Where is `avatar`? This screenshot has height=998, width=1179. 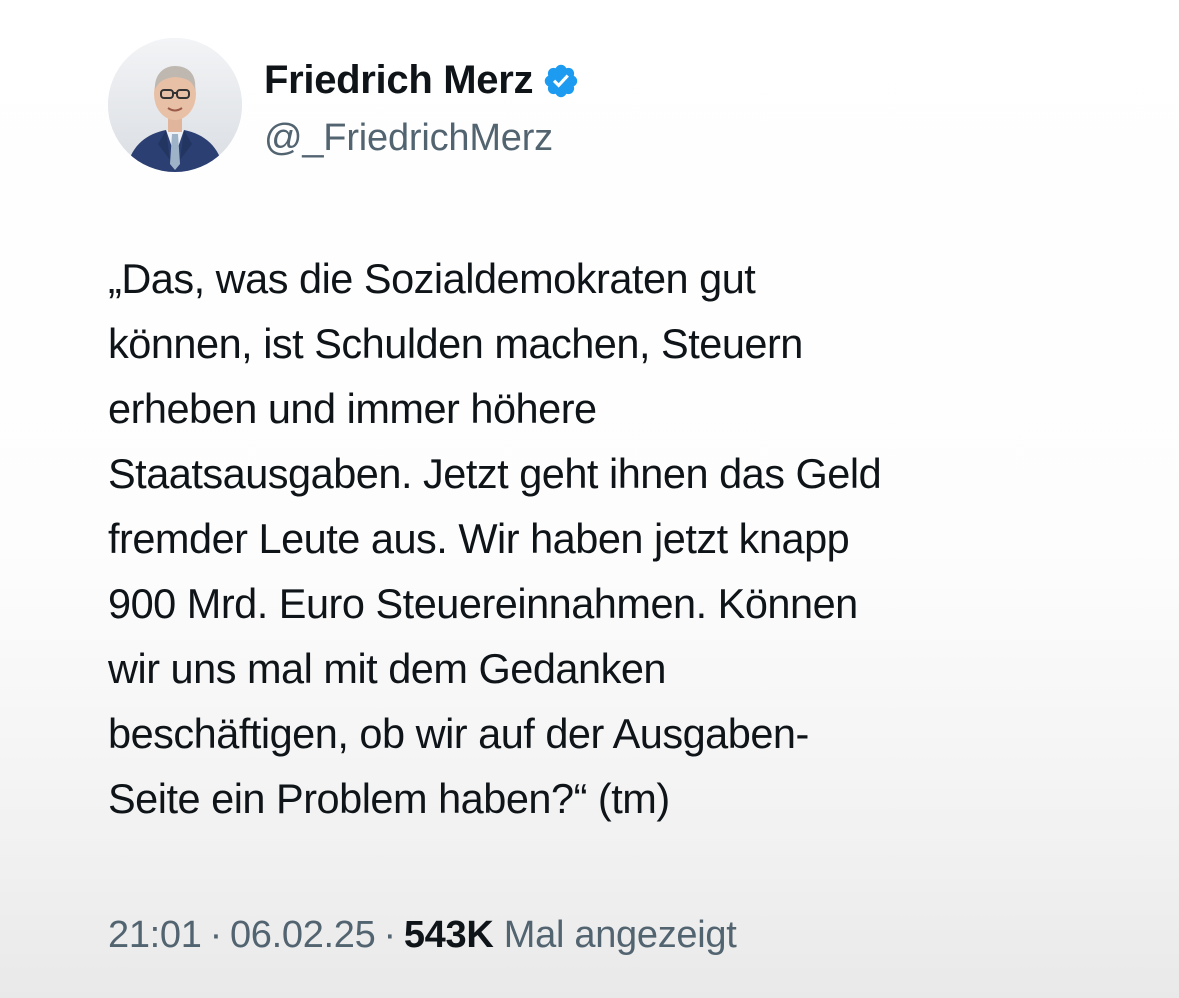
avatar is located at coordinates (175, 105).